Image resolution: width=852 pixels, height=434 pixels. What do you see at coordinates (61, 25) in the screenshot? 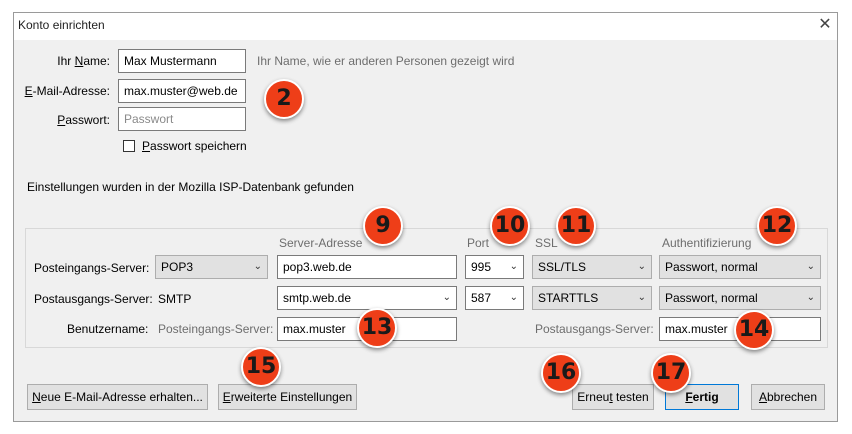
I see `window-title: Konto einrichten` at bounding box center [61, 25].